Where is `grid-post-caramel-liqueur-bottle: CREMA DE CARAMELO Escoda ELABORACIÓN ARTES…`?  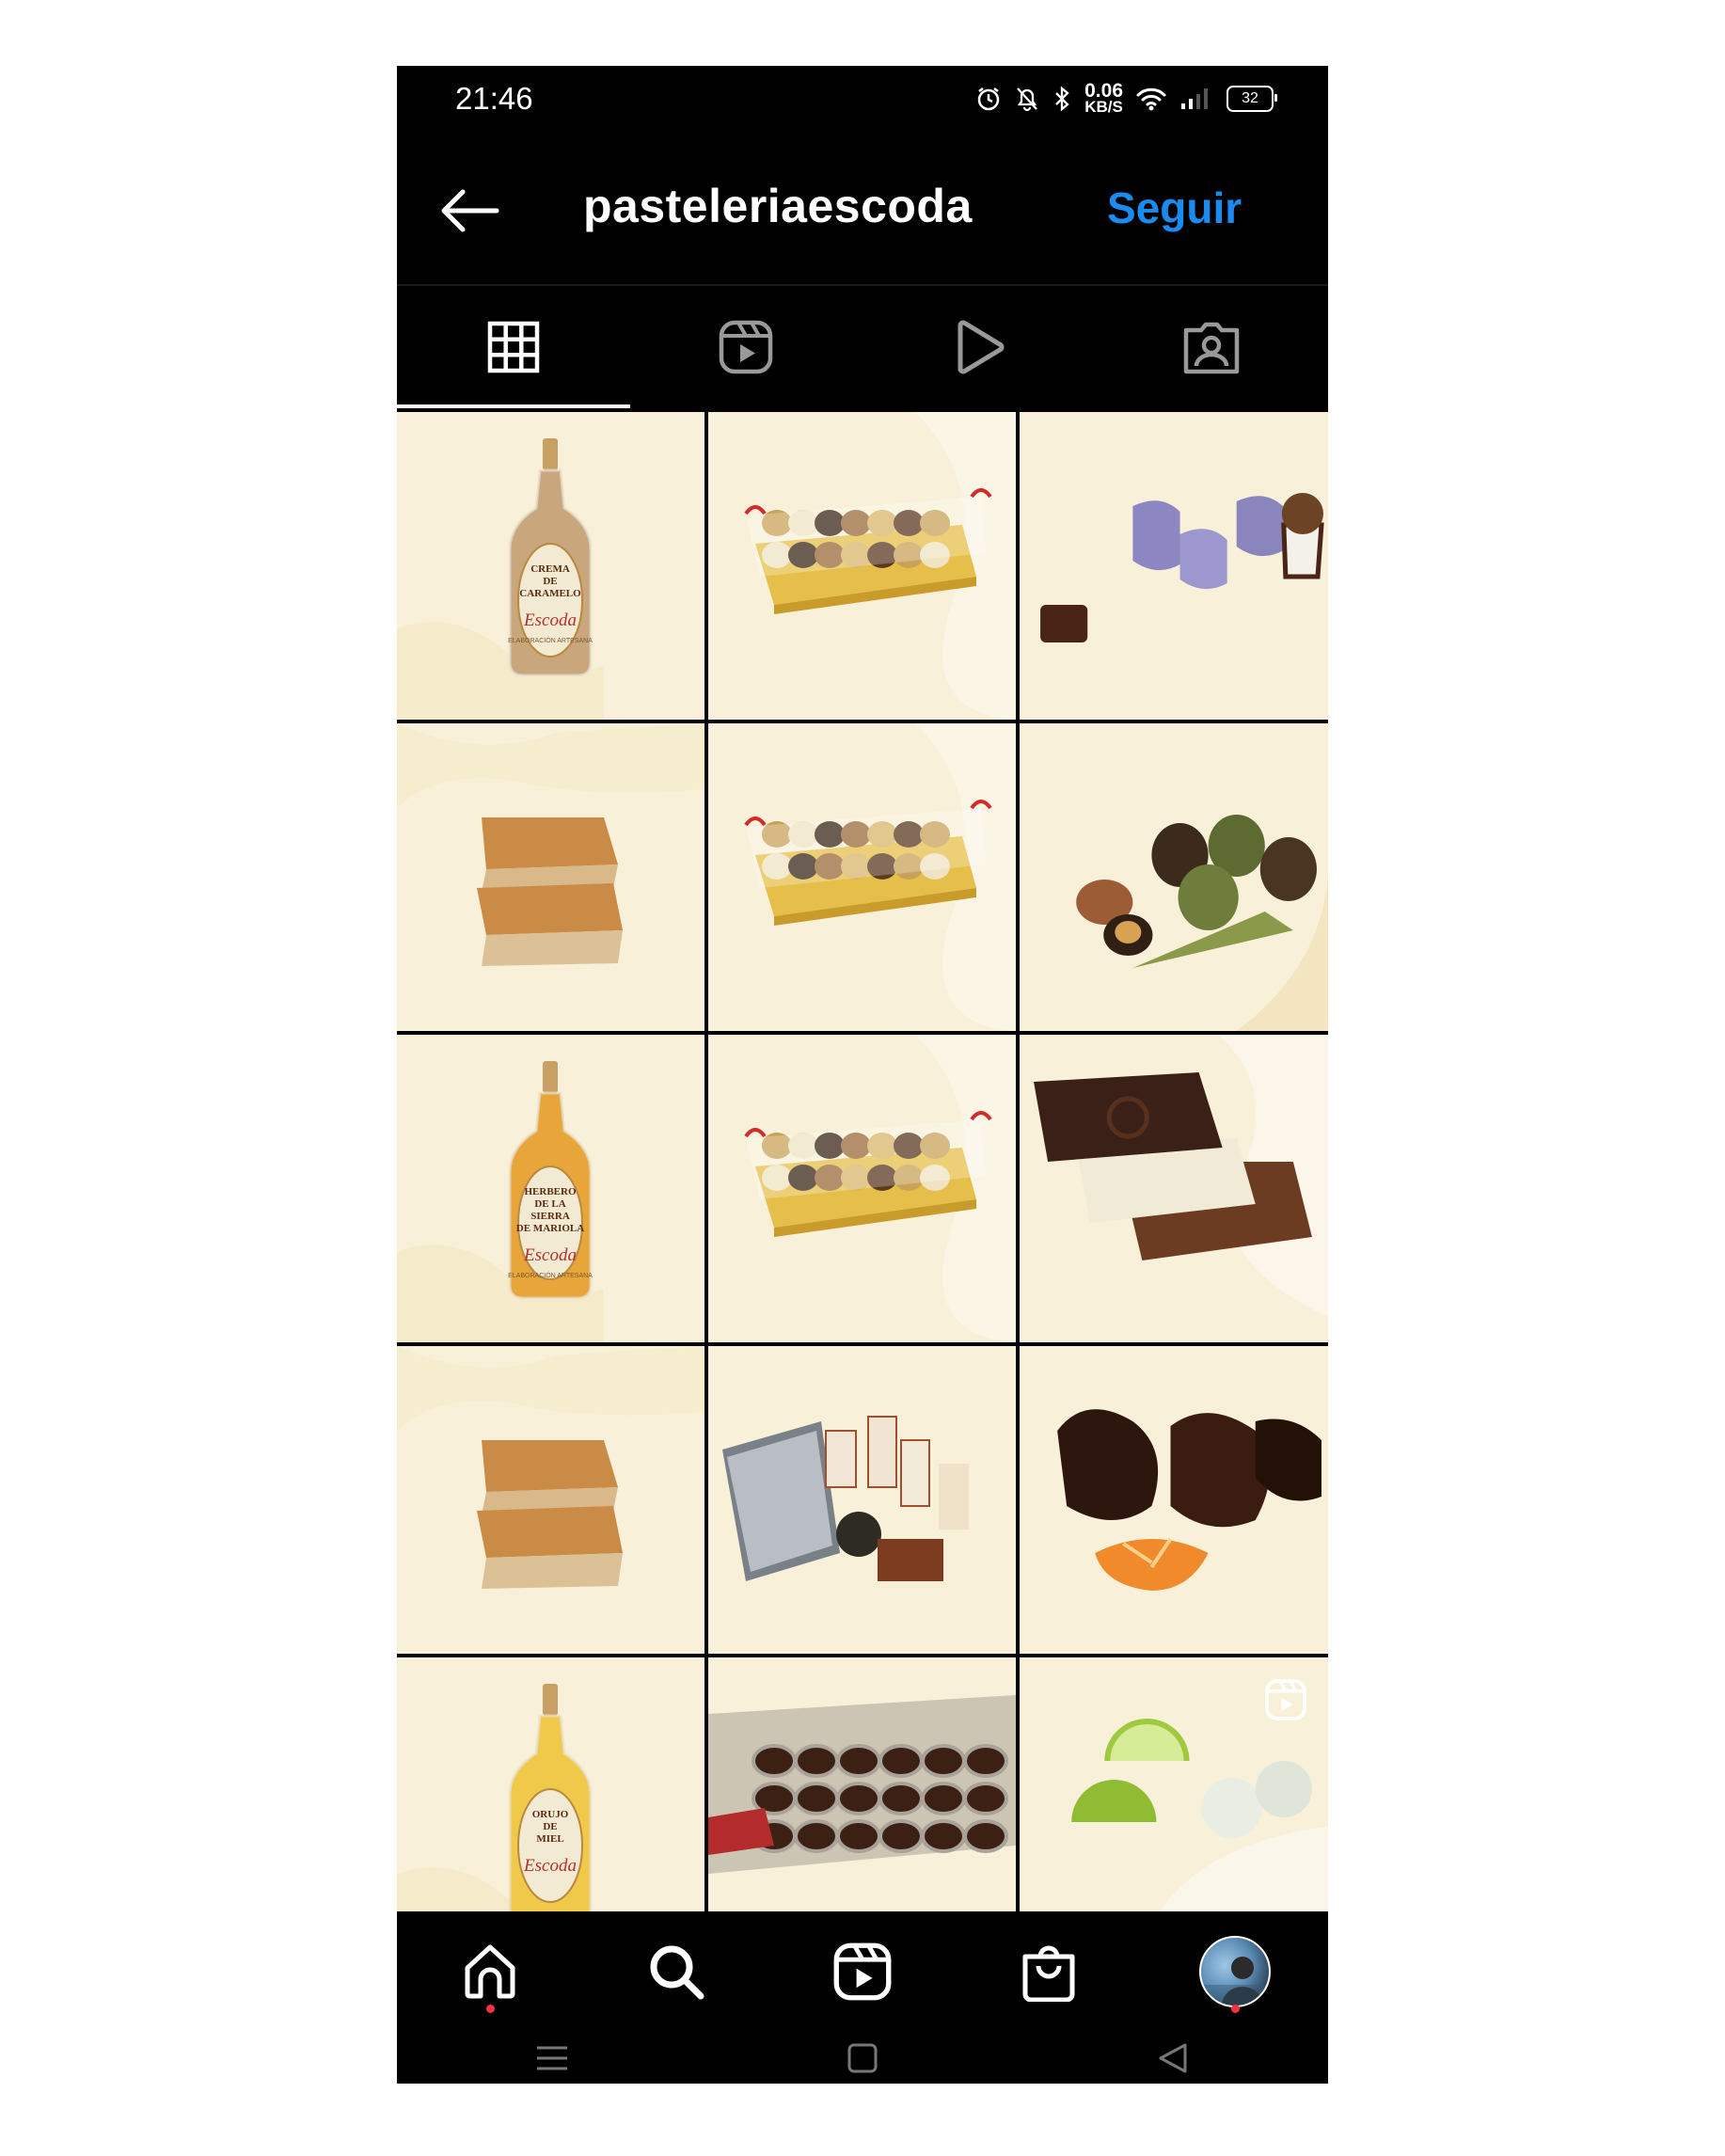
grid-post-caramel-liqueur-bottle: CREMA DE CARAMELO Escoda ELABORACIÓN ARTES… is located at coordinates (550, 566).